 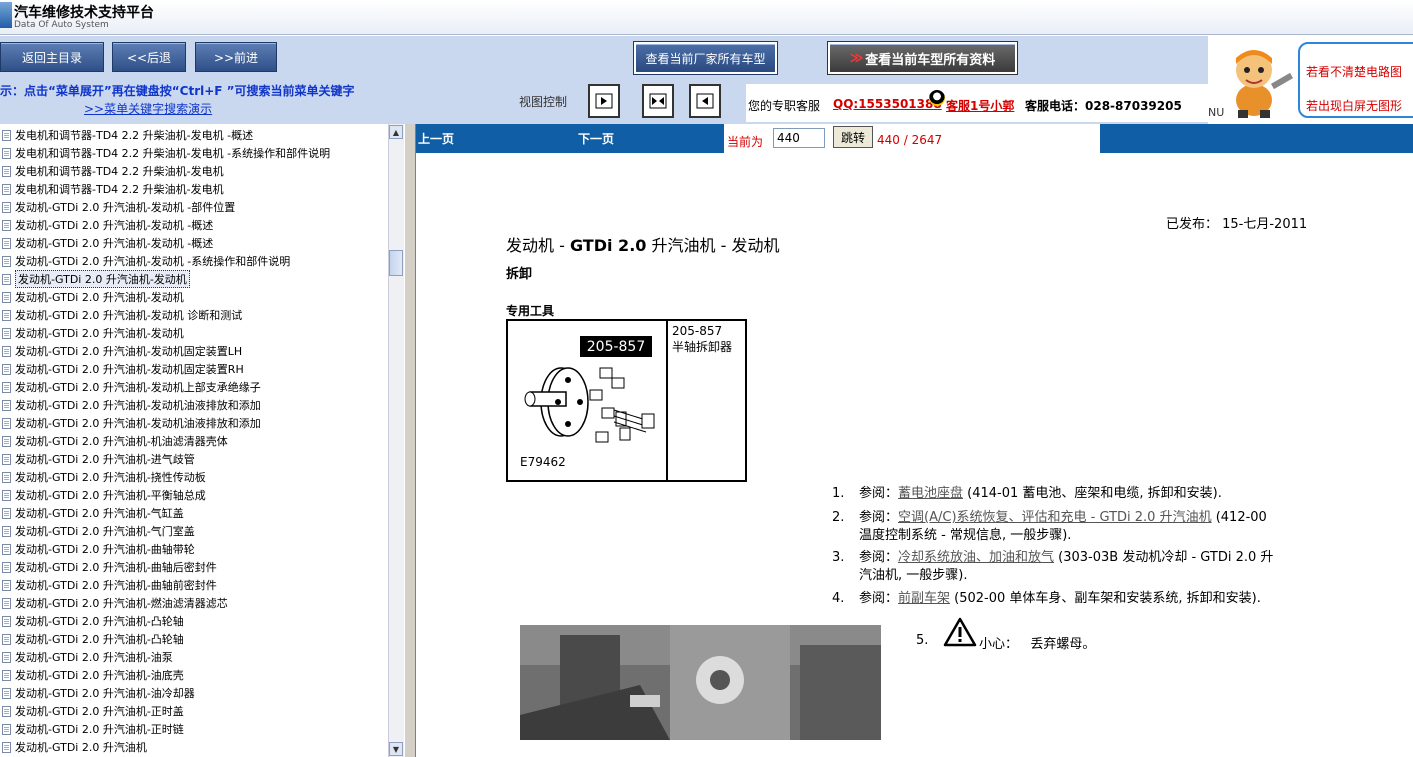 I want to click on tree-item: 发动机-GTDi 2.0 升汽油机, so click(x=194, y=747).